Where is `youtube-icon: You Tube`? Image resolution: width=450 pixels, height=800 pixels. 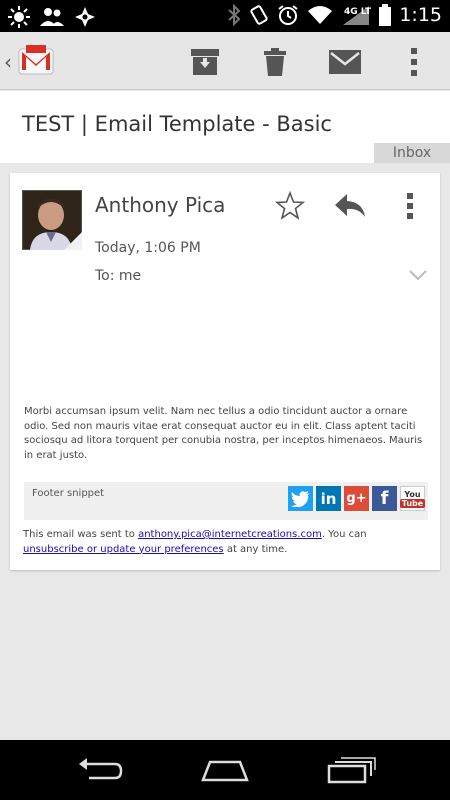
youtube-icon: You Tube is located at coordinates (412, 498).